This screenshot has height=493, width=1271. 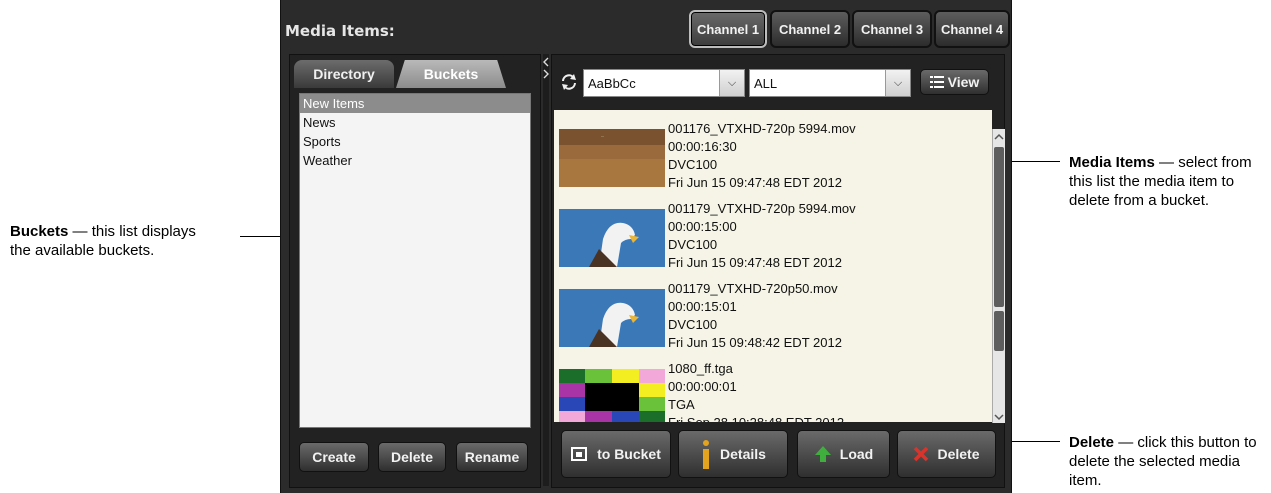 I want to click on media-list-scrollbar, so click(x=998, y=276).